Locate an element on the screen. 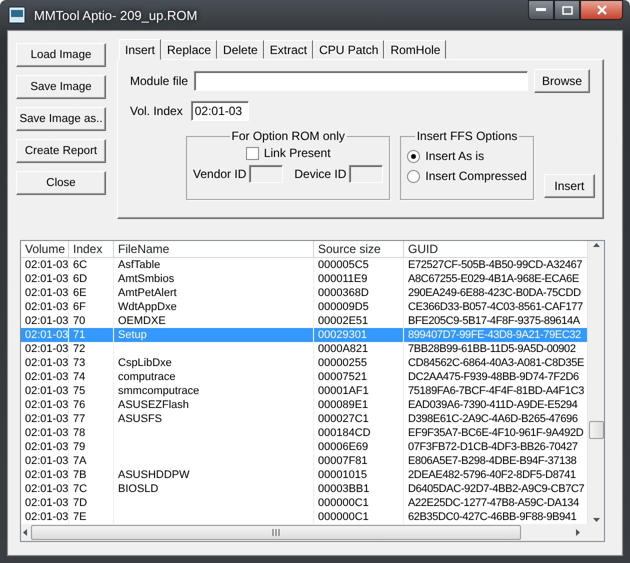 Image resolution: width=630 pixels, height=563 pixels. table-cell: 6F is located at coordinates (91, 307).